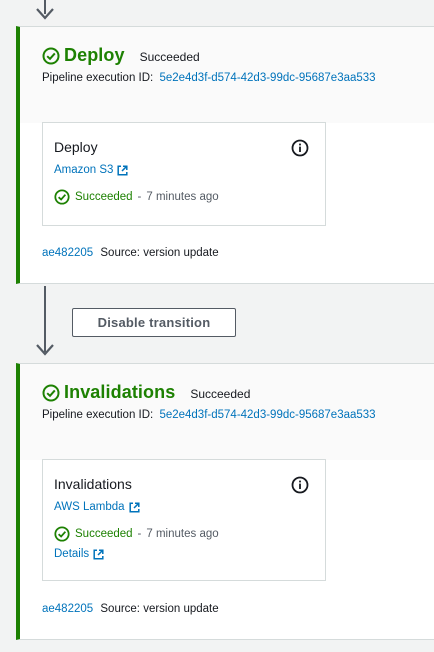 Image resolution: width=434 pixels, height=652 pixels. What do you see at coordinates (189, 170) in the screenshot?
I see `action-provider-link: Amazon S3` at bounding box center [189, 170].